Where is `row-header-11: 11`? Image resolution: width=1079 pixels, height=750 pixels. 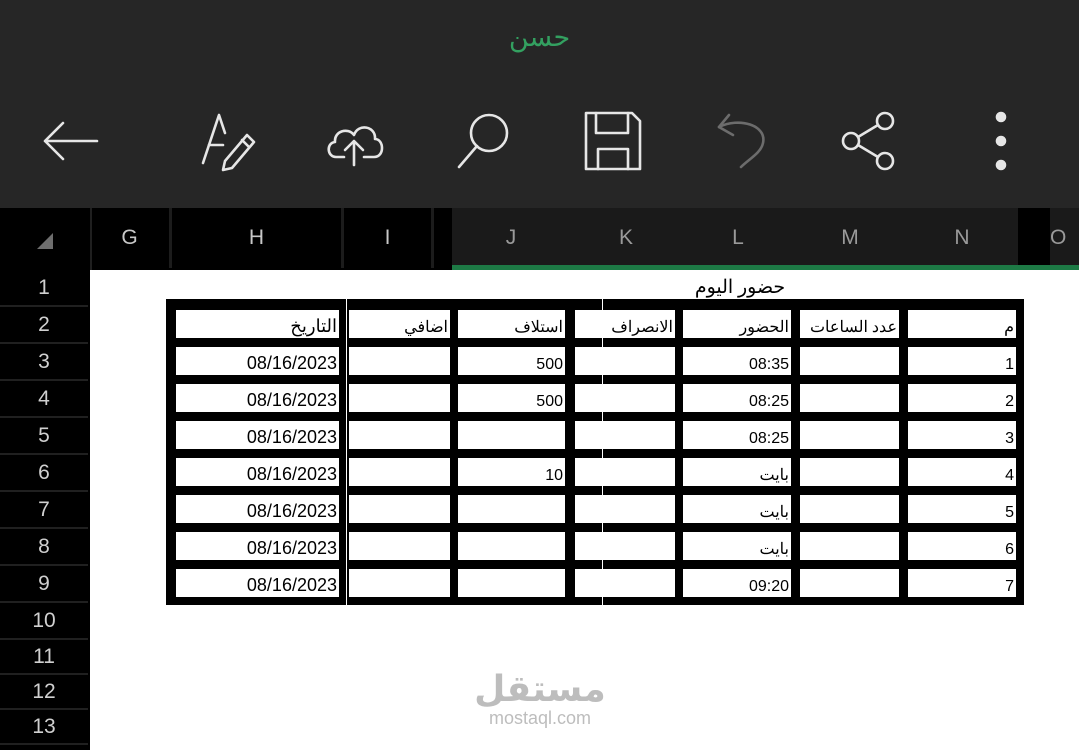 row-header-11: 11 is located at coordinates (44, 657).